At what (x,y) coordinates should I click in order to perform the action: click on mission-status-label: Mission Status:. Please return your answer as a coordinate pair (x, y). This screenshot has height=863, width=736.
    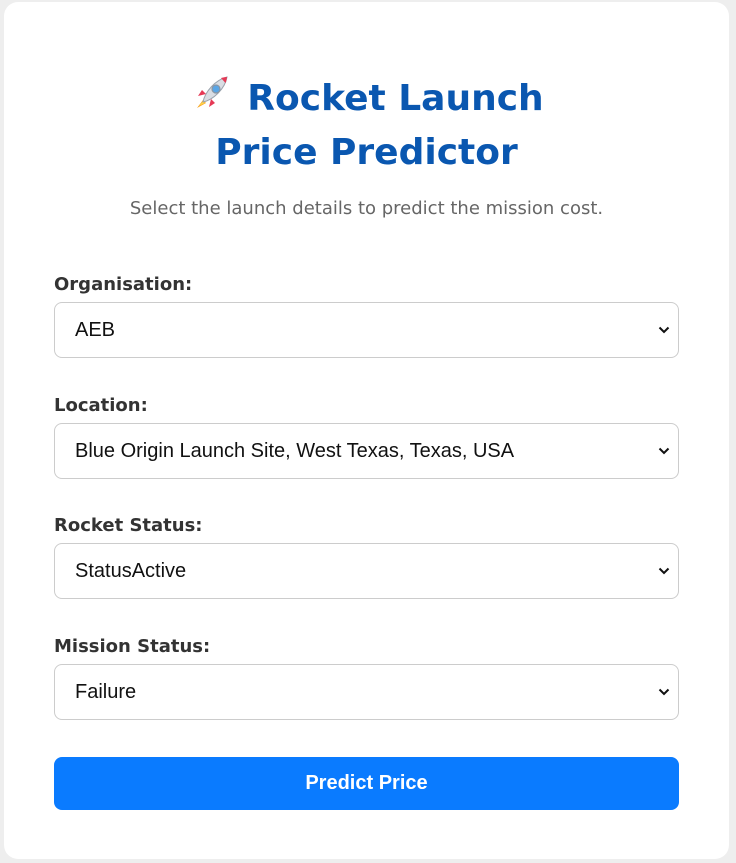
    Looking at the image, I should click on (132, 646).